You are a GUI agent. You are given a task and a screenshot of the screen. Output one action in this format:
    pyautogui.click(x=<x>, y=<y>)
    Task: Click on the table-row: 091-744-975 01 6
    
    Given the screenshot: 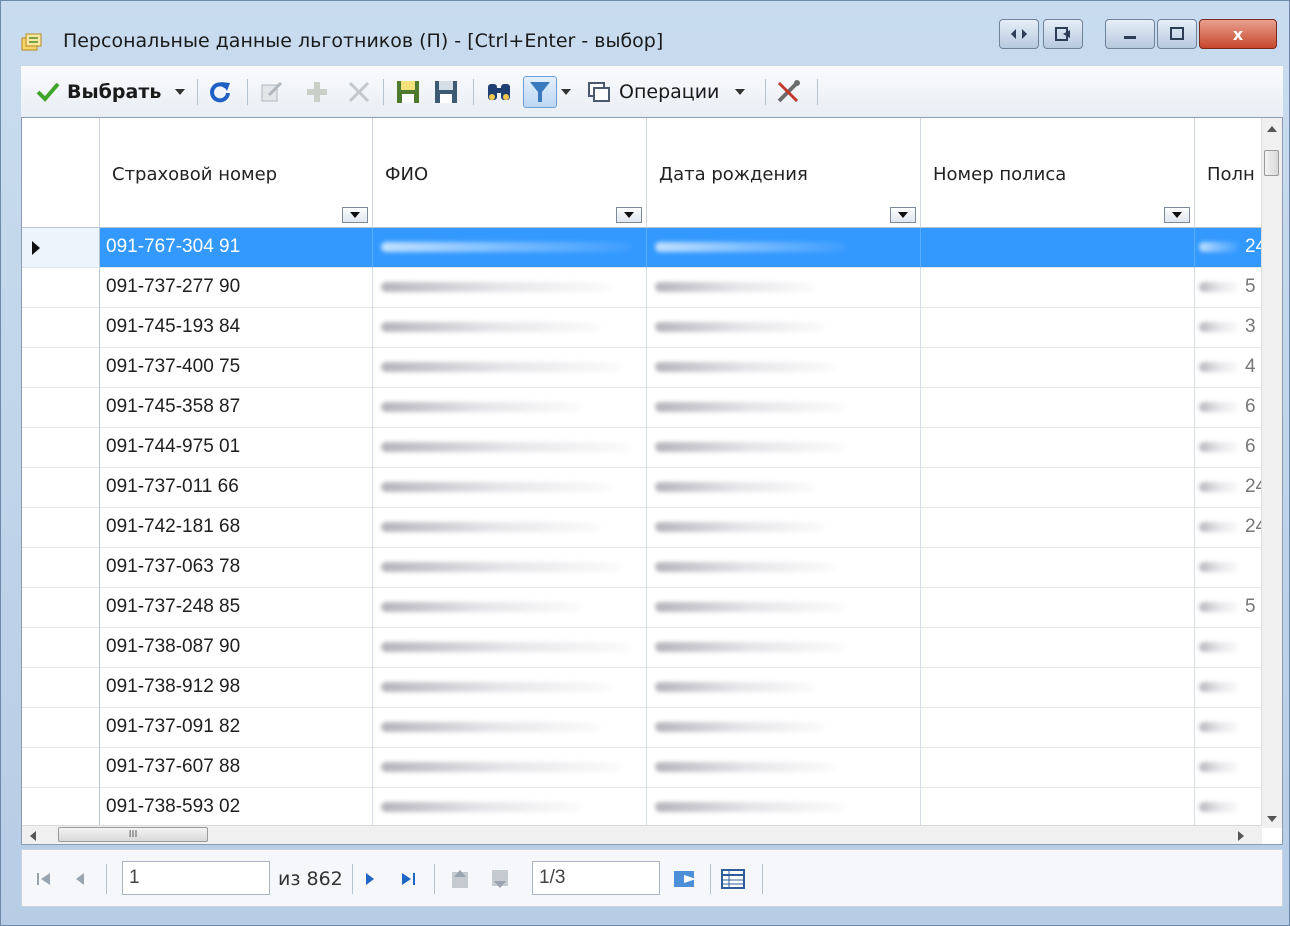 What is the action you would take?
    pyautogui.click(x=643, y=448)
    